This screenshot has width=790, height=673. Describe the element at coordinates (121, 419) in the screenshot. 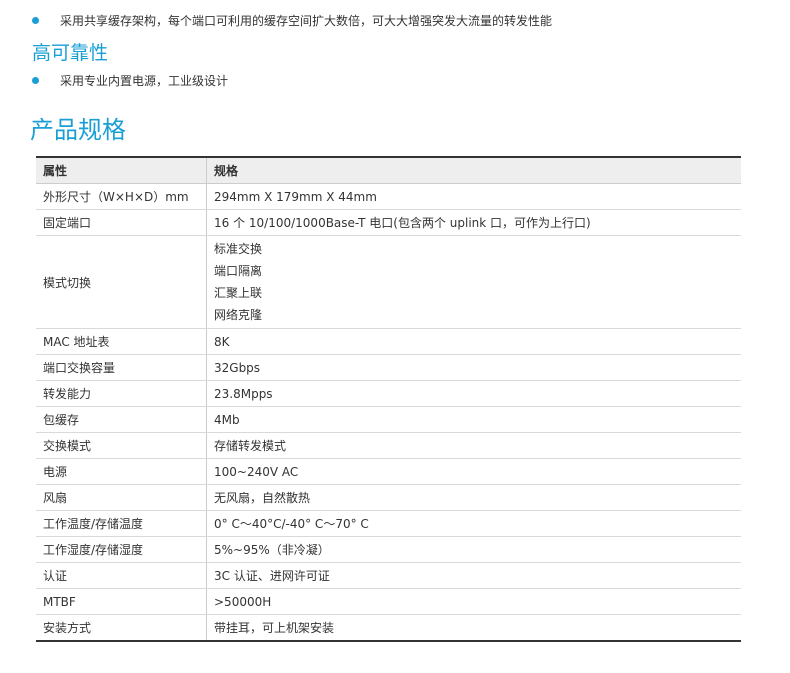

I see `cell-attribute: 包缓存` at that location.